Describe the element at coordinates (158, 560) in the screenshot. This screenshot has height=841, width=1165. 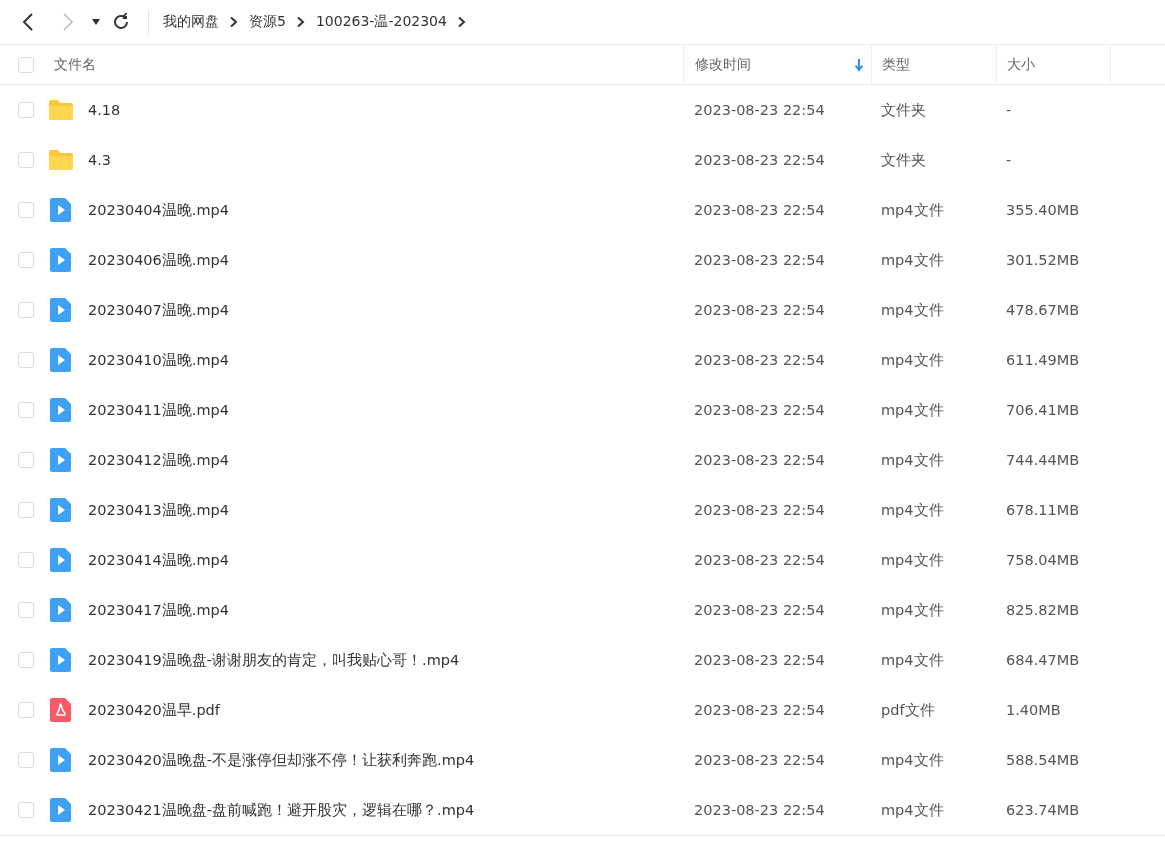
I see `file-name: 20230414温晚.mp4` at that location.